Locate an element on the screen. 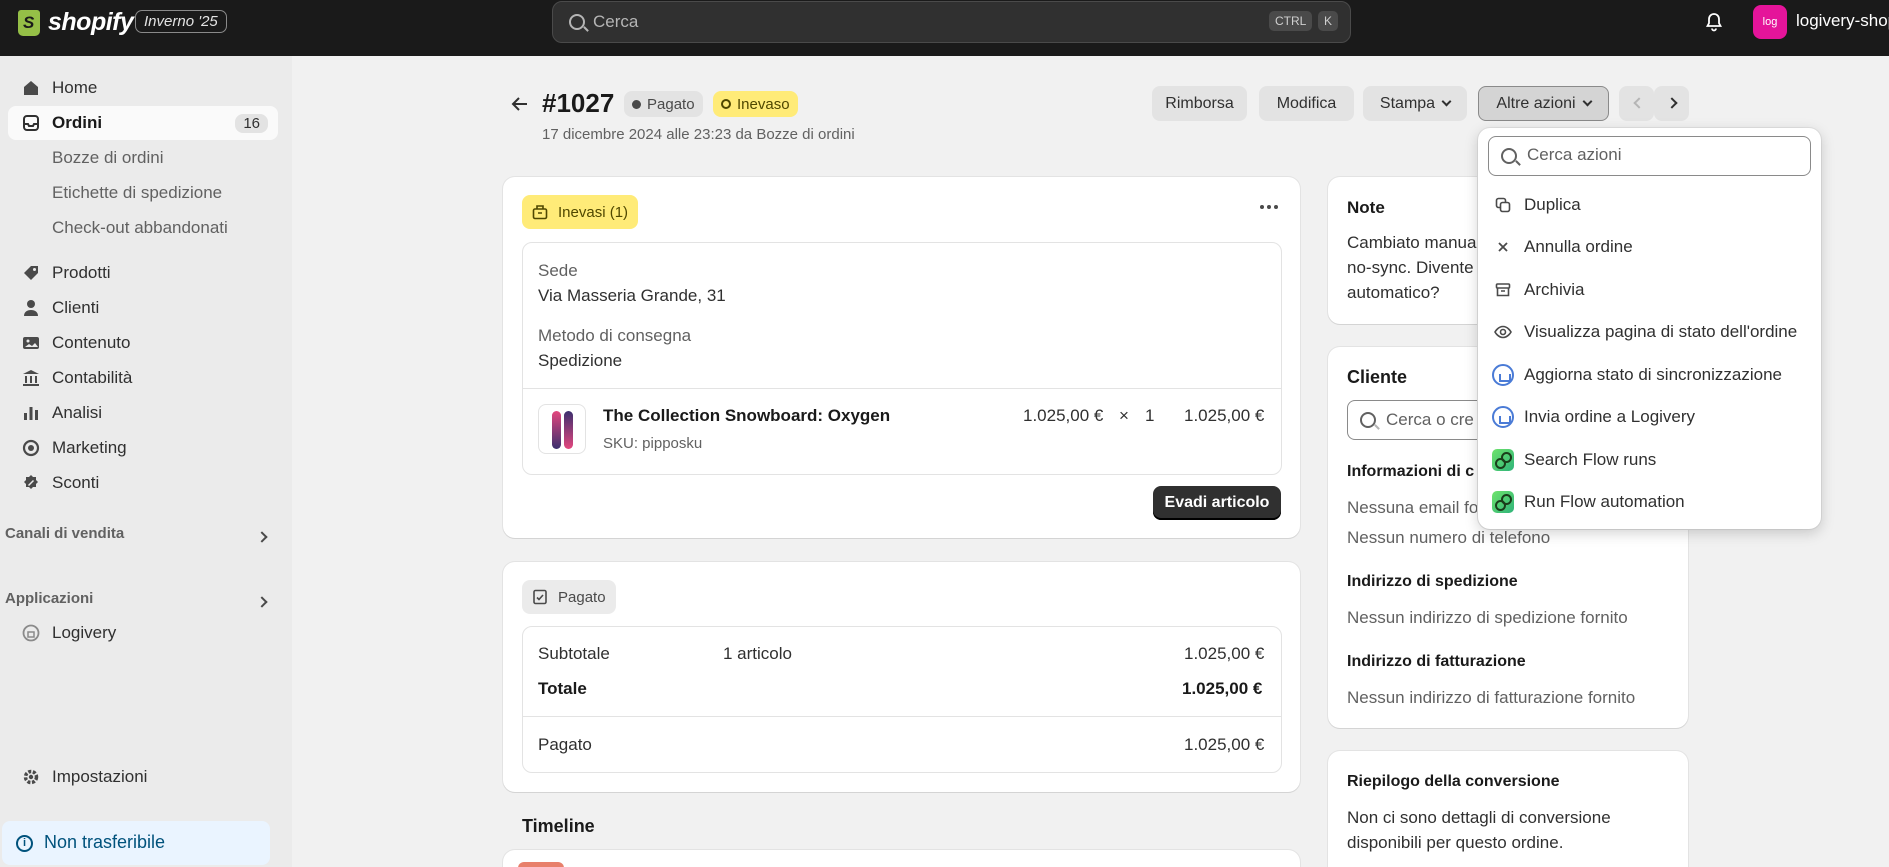 The height and width of the screenshot is (867, 1889). contact-info-title: Informazioni di c is located at coordinates (1411, 471).